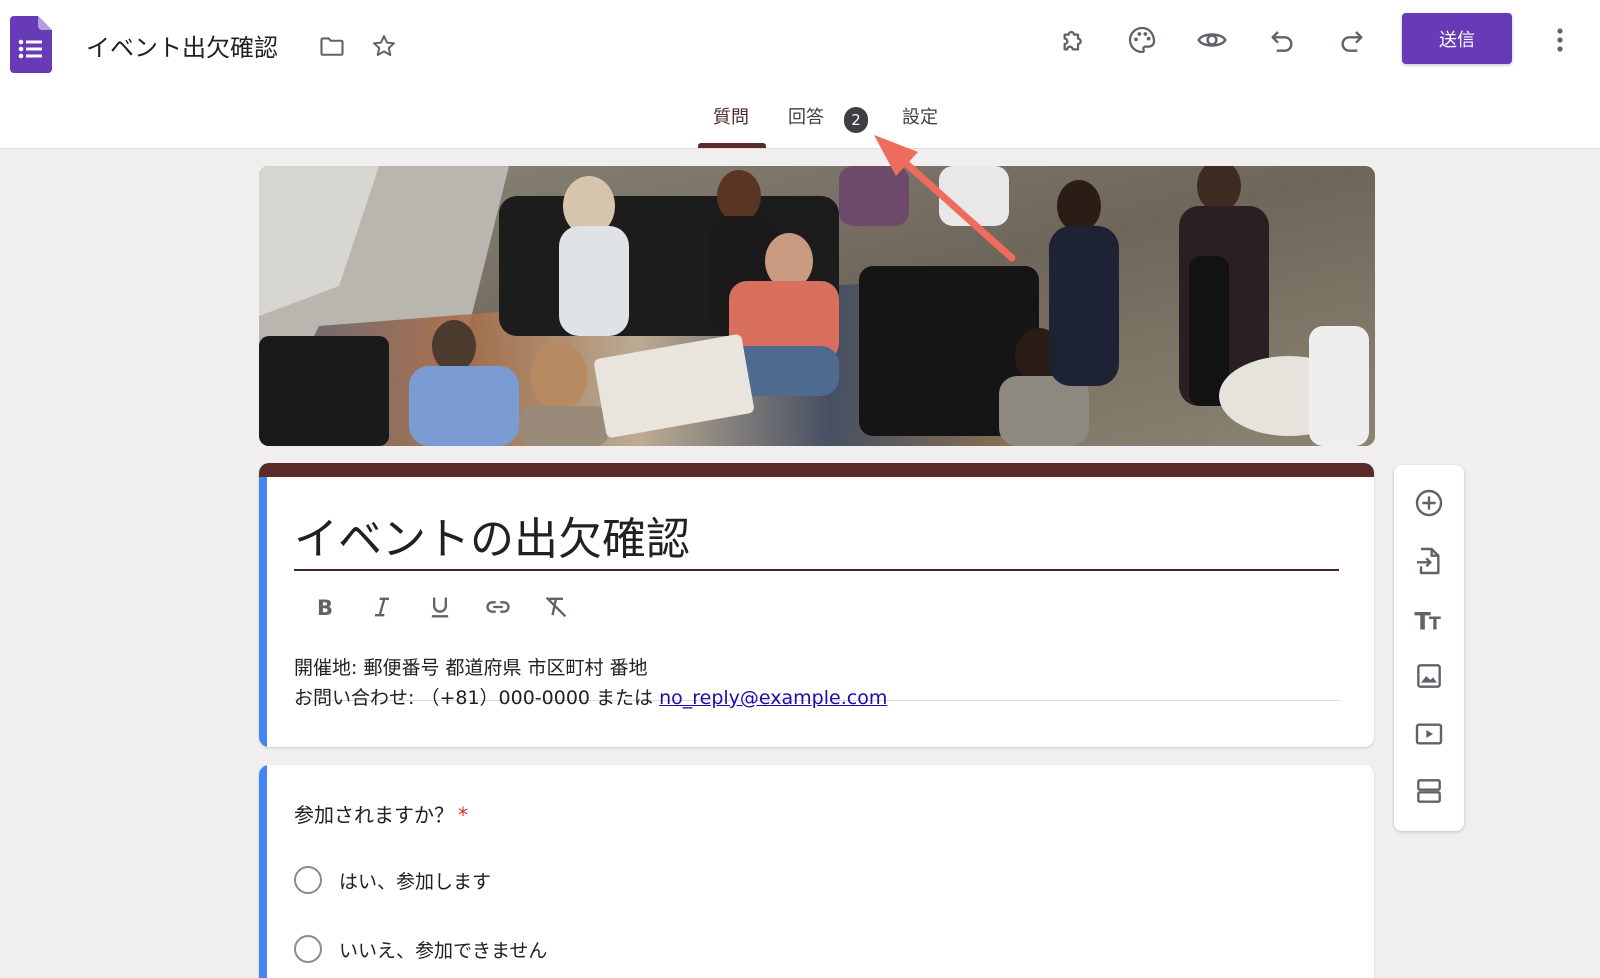 The width and height of the screenshot is (1600, 978). What do you see at coordinates (732, 145) in the screenshot?
I see `active-tab-indicator` at bounding box center [732, 145].